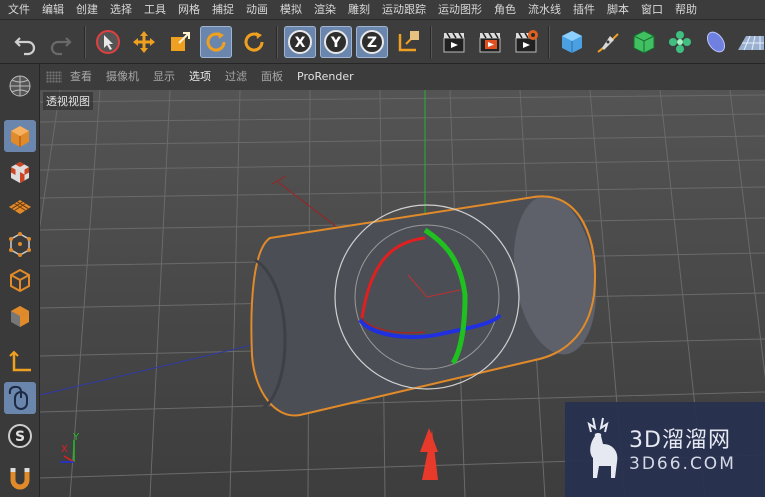 The height and width of the screenshot is (497, 765). I want to click on axis-indicator-x-label: X, so click(64, 449).